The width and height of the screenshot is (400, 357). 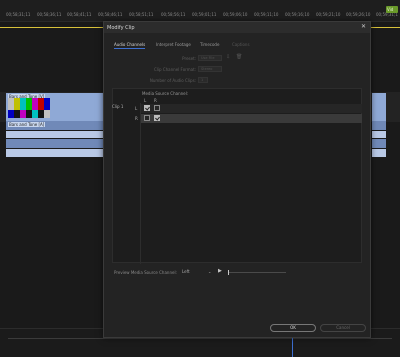 What do you see at coordinates (145, 100) in the screenshot?
I see `column-left-header: L` at bounding box center [145, 100].